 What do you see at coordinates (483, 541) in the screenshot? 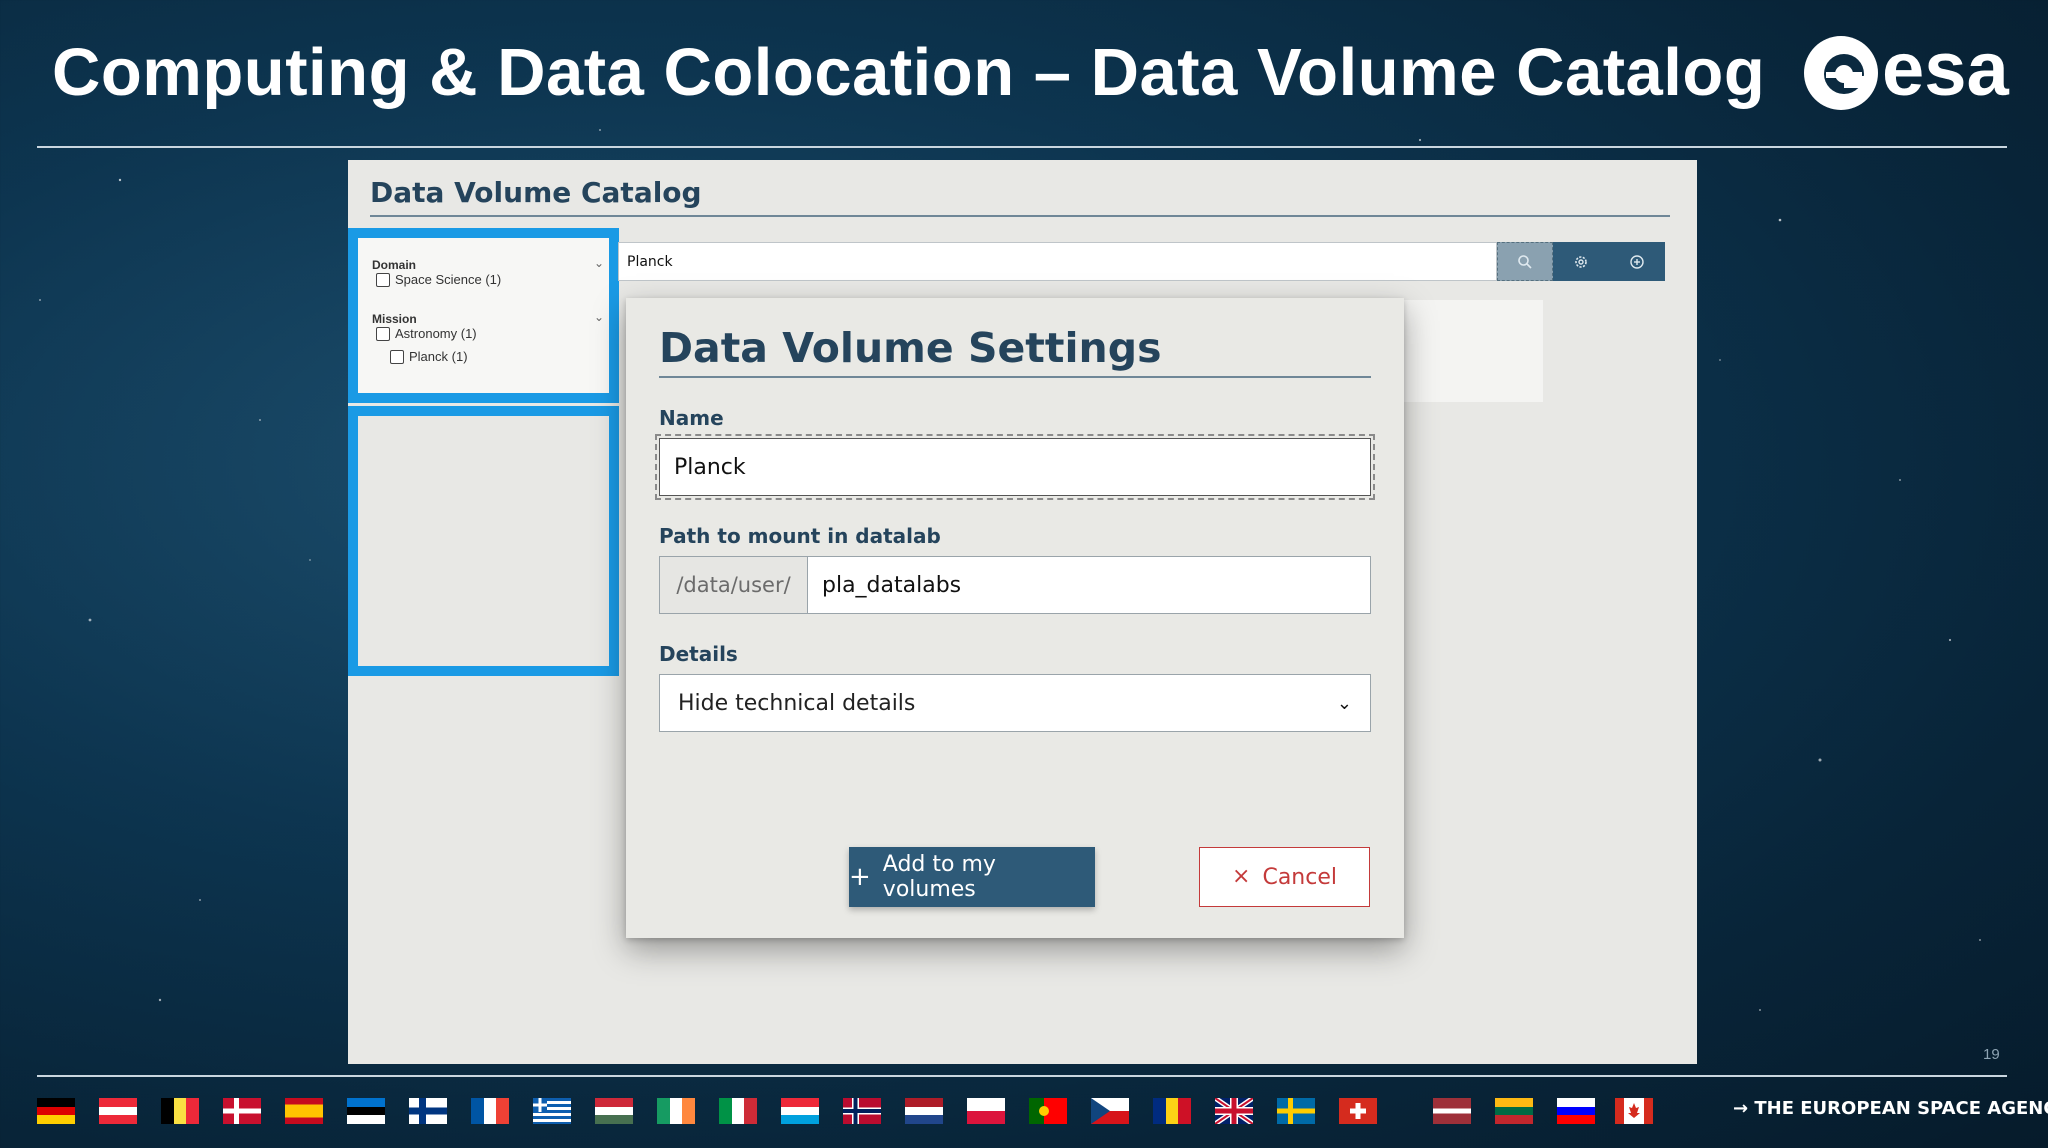
I see `highlight-box` at bounding box center [483, 541].